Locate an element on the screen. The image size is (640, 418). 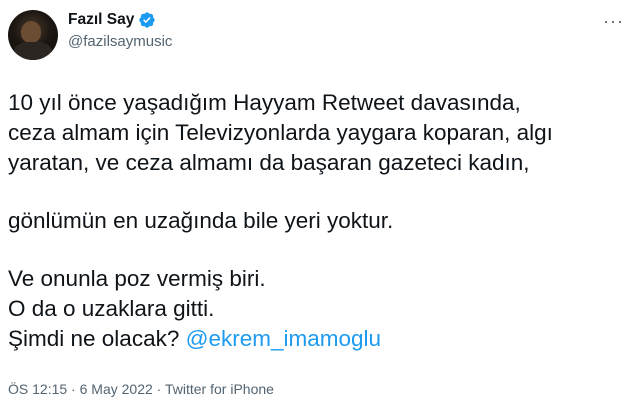
tweet-line-text: Şimdi ne olacak? is located at coordinates (97, 338).